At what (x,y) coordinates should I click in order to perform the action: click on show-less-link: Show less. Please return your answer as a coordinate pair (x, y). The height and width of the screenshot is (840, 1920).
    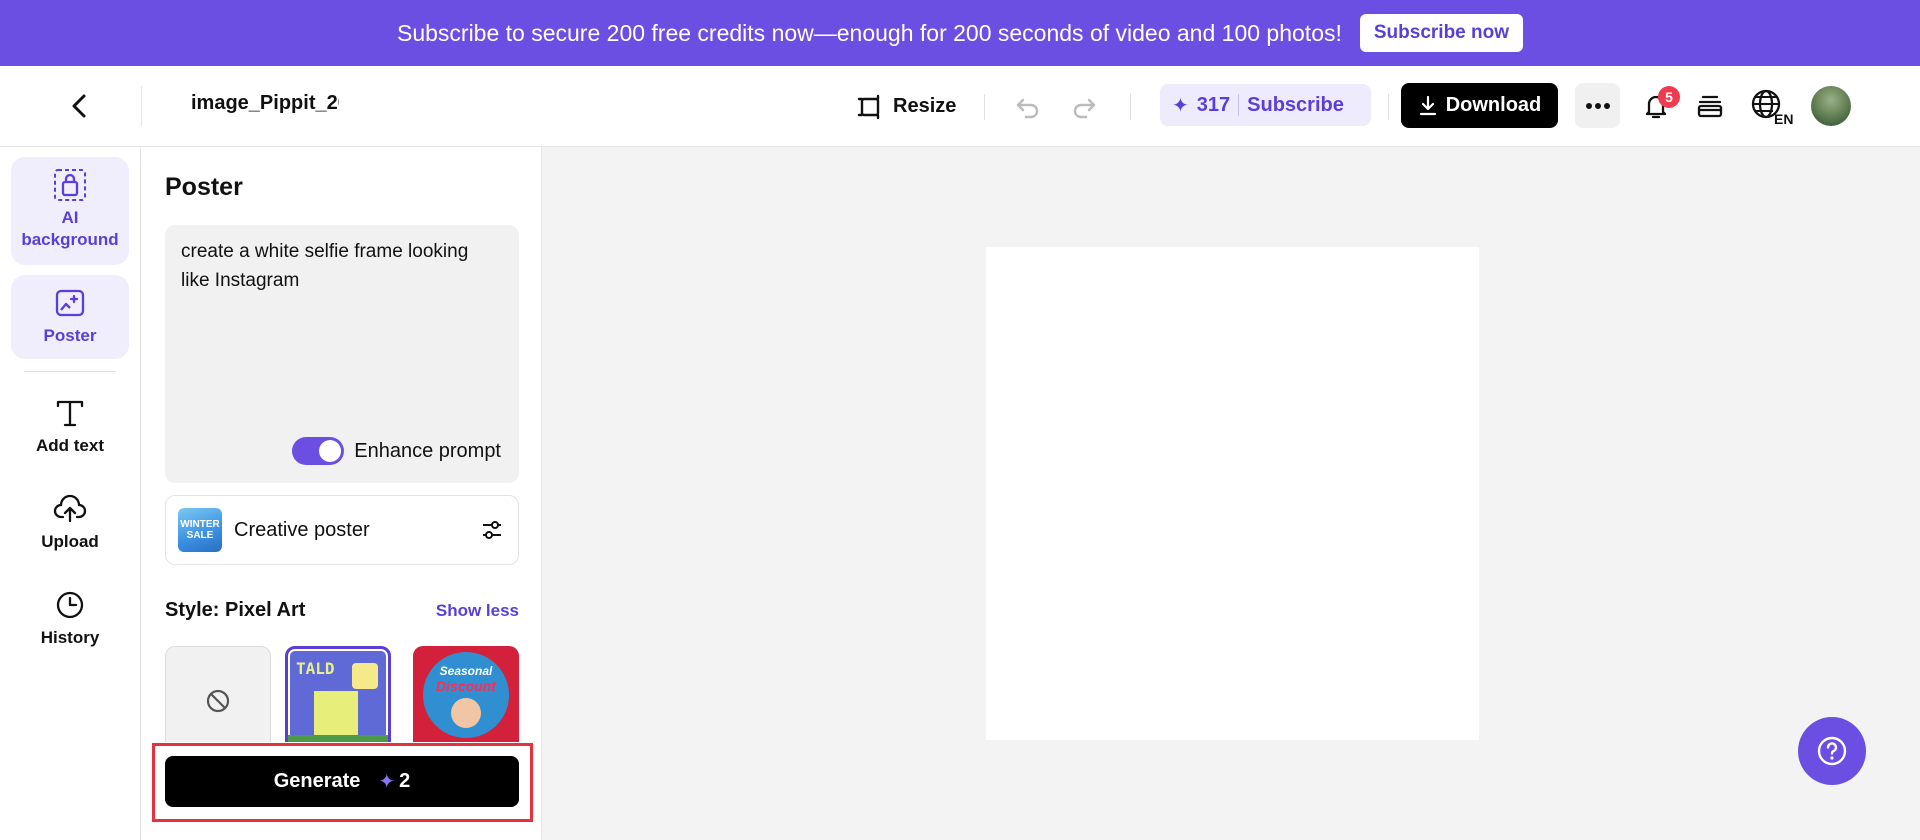
    Looking at the image, I should click on (477, 611).